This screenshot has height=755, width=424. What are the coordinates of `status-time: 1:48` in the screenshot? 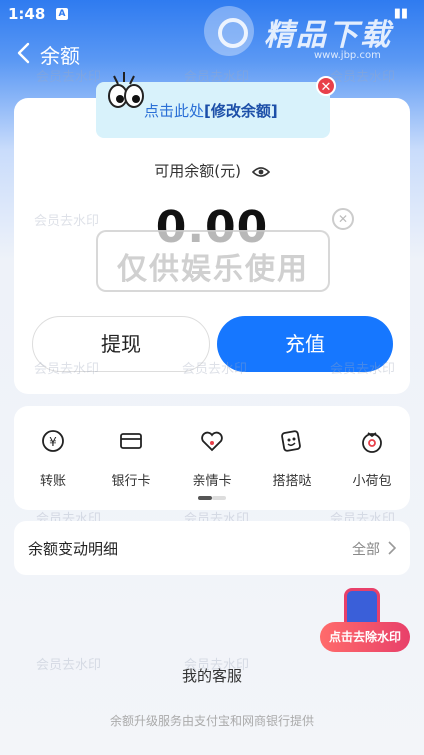 It's located at (27, 14).